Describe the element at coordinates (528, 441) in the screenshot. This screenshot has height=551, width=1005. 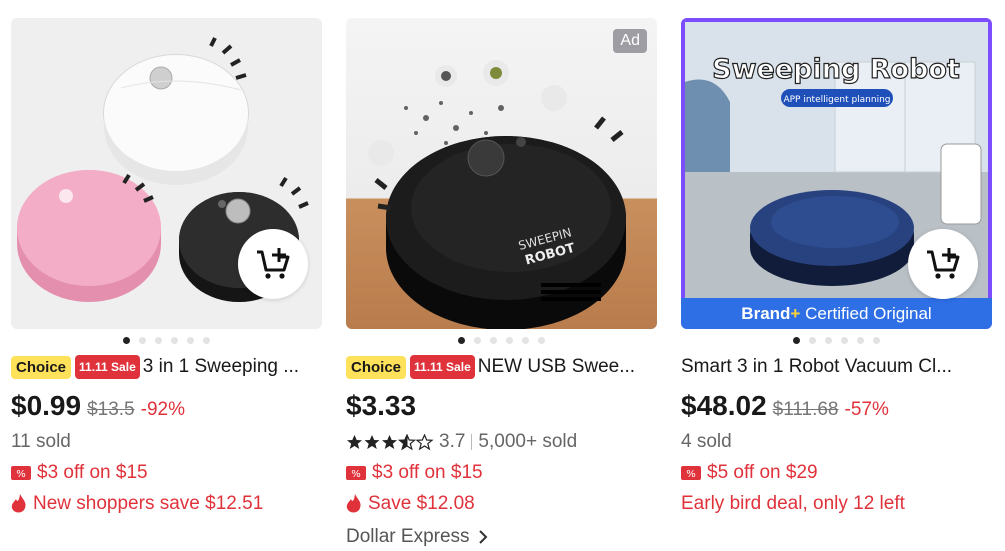
I see `sold-text: 5,000+ sold` at that location.